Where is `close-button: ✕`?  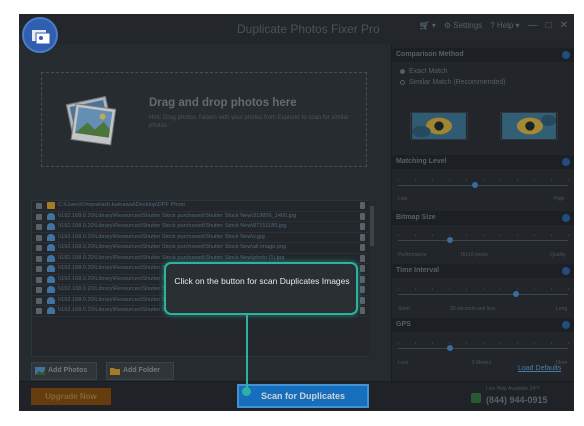 close-button: ✕ is located at coordinates (564, 25).